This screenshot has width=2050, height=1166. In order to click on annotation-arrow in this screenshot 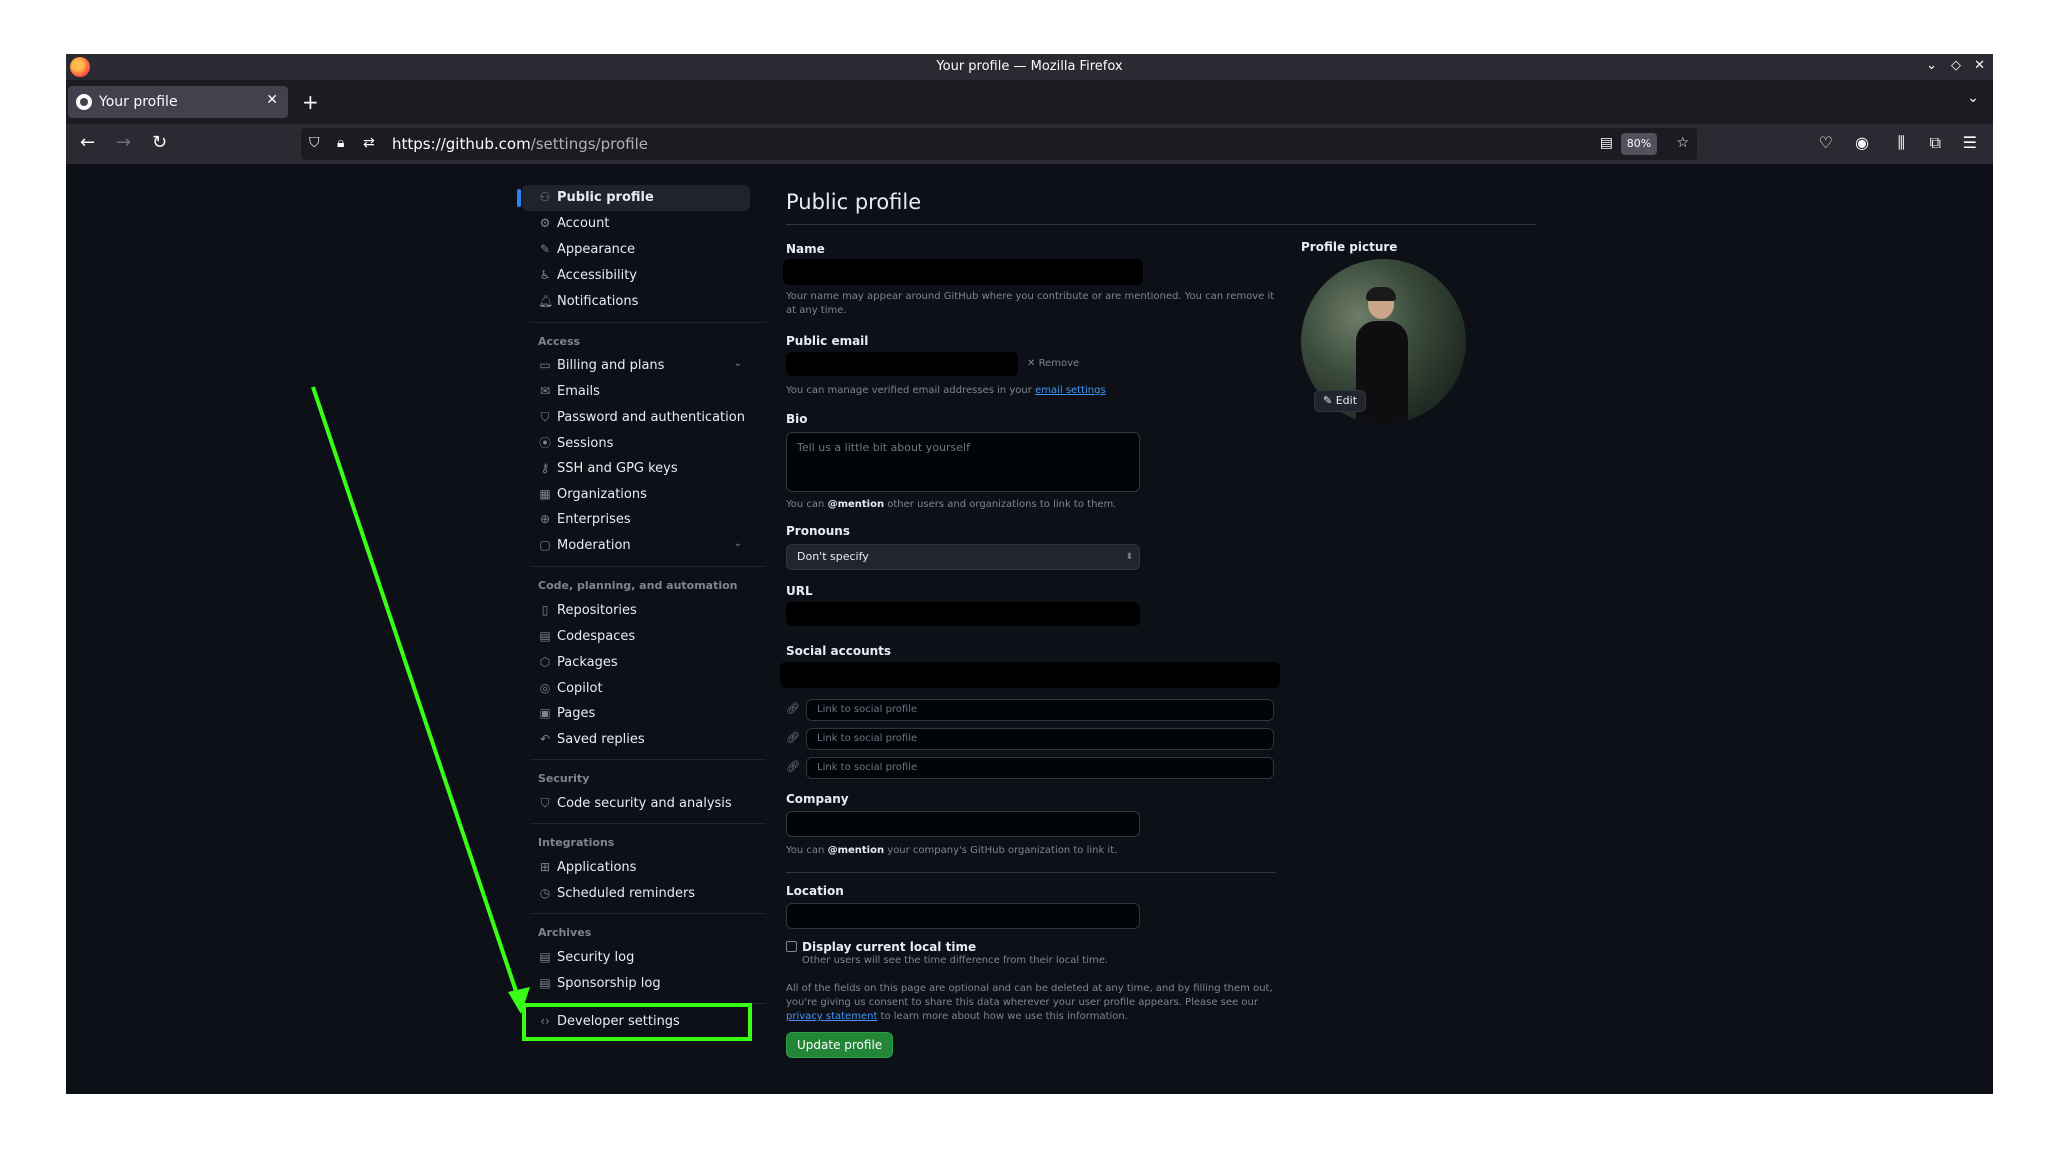, I will do `click(420, 700)`.